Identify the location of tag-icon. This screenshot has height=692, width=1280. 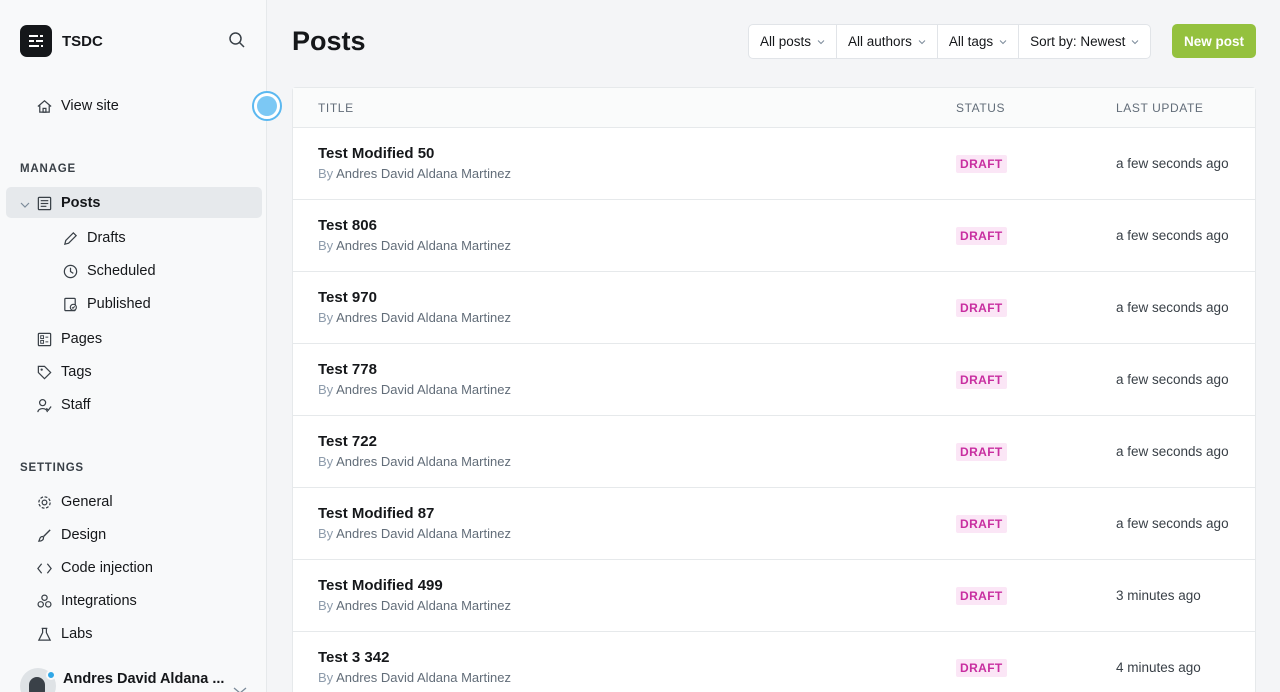
(44, 372).